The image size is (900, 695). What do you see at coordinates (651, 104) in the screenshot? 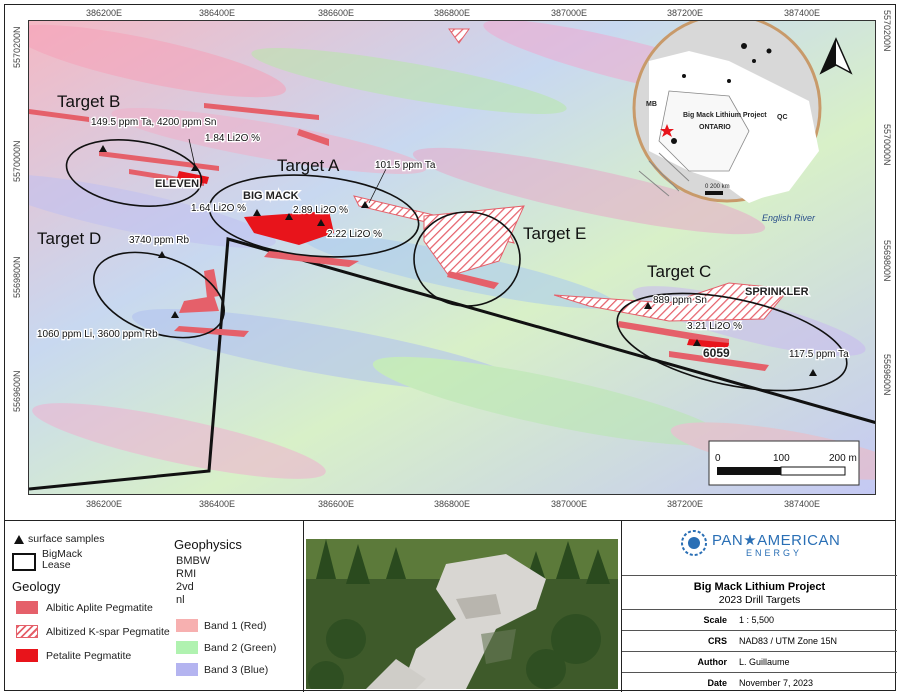
I see `inset-label: MB` at bounding box center [651, 104].